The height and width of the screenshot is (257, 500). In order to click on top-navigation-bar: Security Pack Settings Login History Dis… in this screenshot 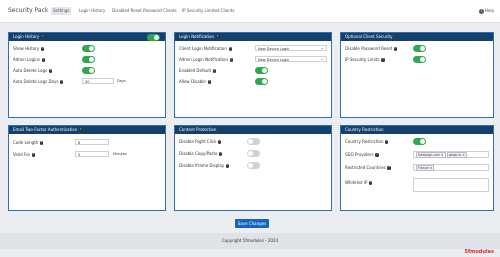, I will do `click(250, 11)`.